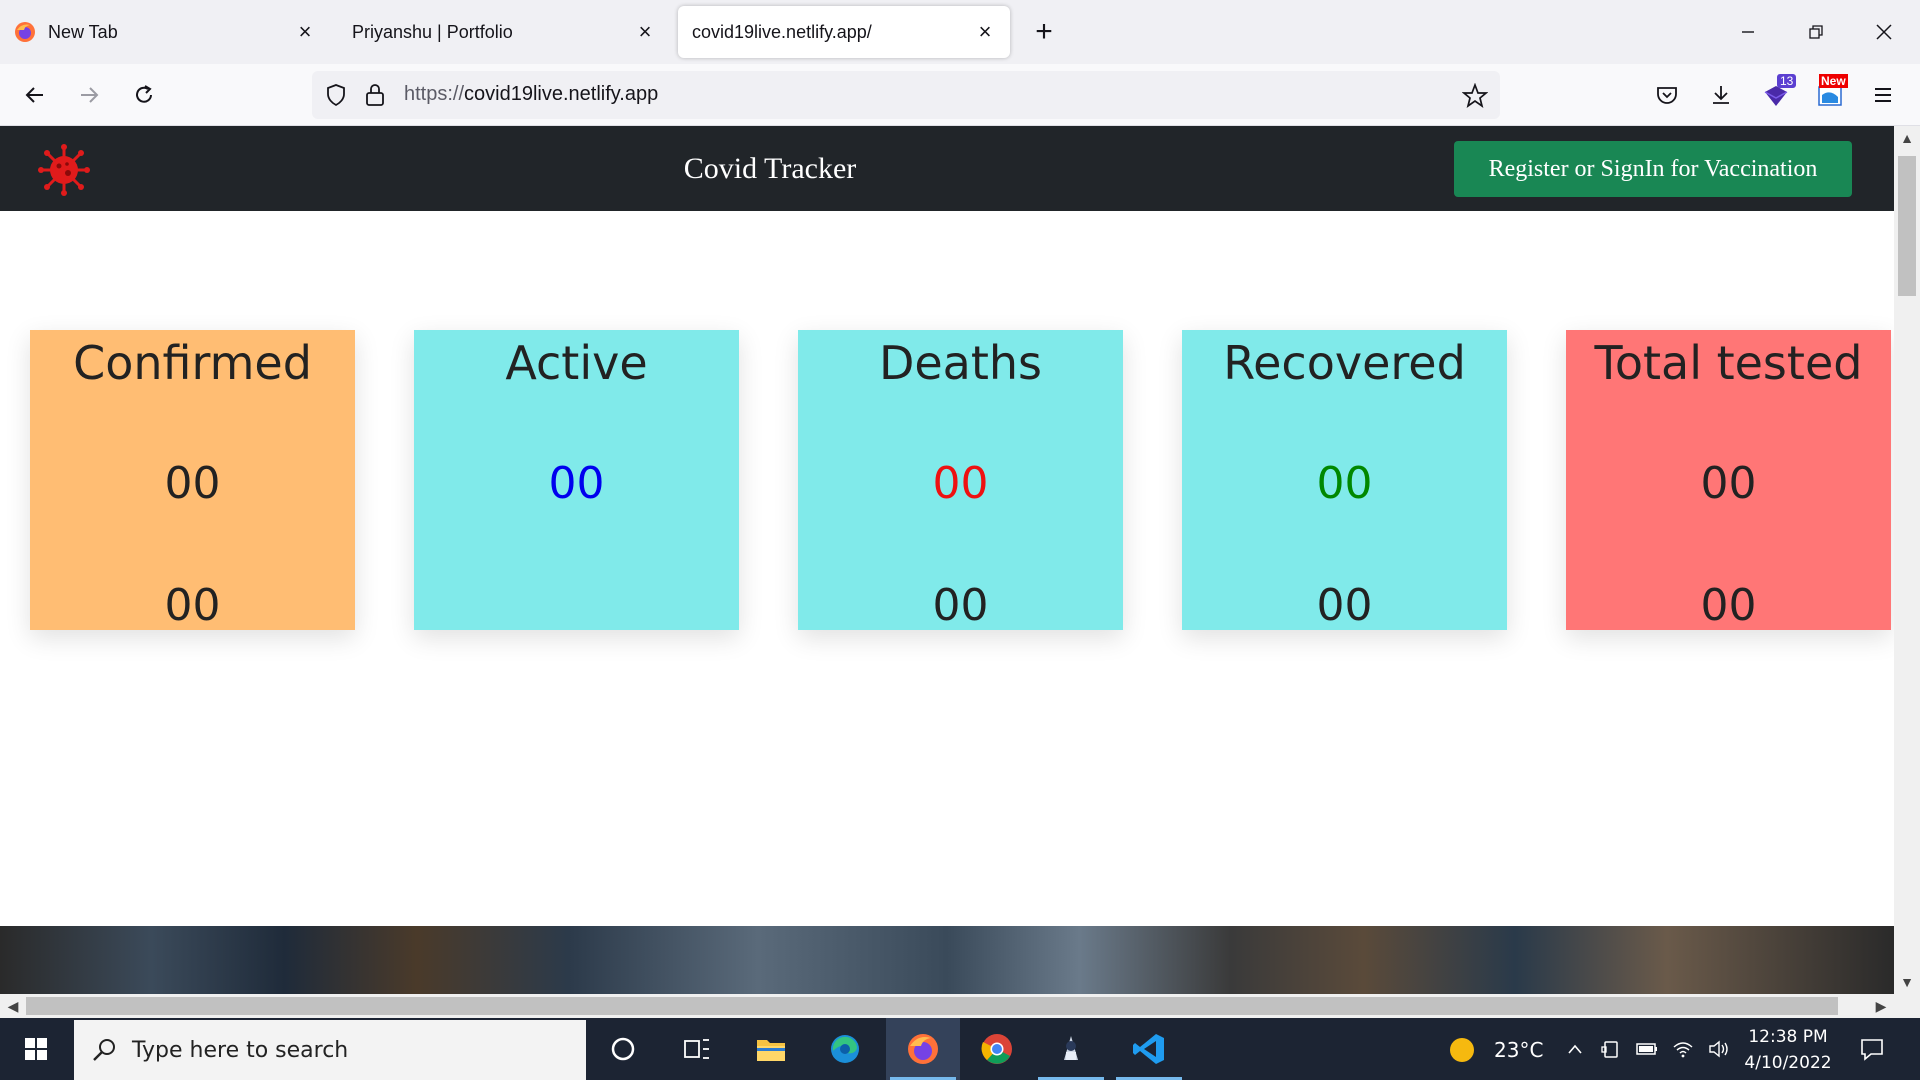  Describe the element at coordinates (1462, 1050) in the screenshot. I see `sun-icon` at that location.